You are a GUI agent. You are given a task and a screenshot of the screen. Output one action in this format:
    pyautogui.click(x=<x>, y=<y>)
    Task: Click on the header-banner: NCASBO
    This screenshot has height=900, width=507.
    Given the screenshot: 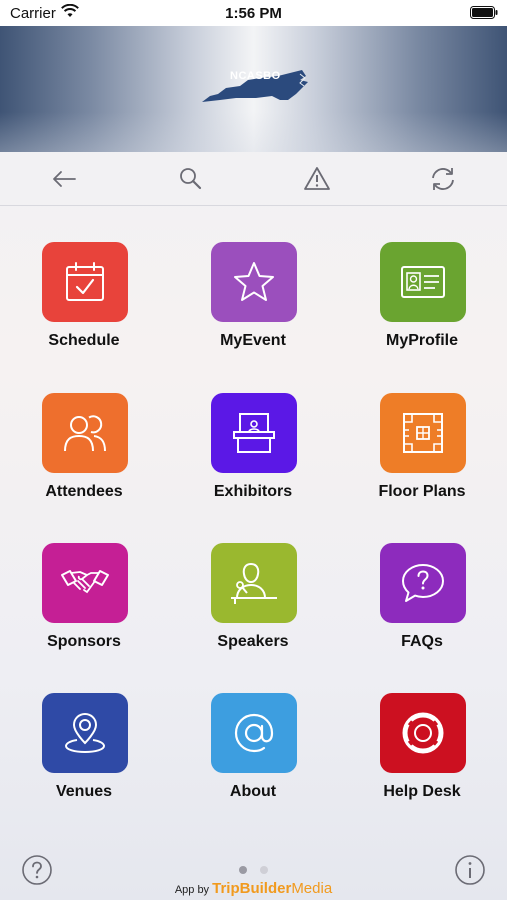 What is the action you would take?
    pyautogui.click(x=253, y=89)
    